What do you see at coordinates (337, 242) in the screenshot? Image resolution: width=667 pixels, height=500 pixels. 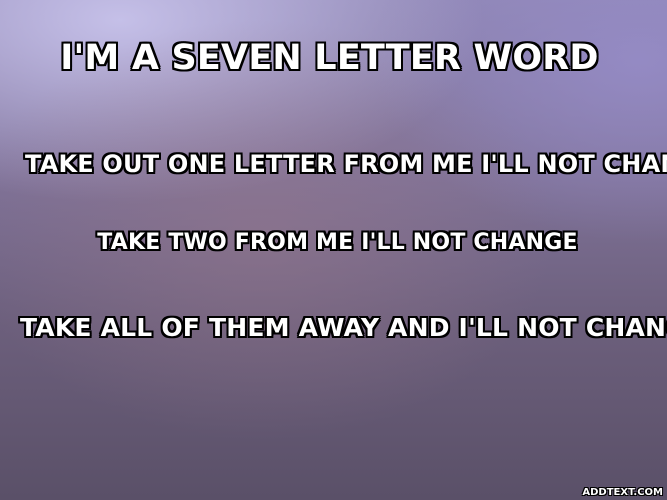 I see `riddle-line-two: TAKE TWO FROM ME I'LL NOT CHANGE` at bounding box center [337, 242].